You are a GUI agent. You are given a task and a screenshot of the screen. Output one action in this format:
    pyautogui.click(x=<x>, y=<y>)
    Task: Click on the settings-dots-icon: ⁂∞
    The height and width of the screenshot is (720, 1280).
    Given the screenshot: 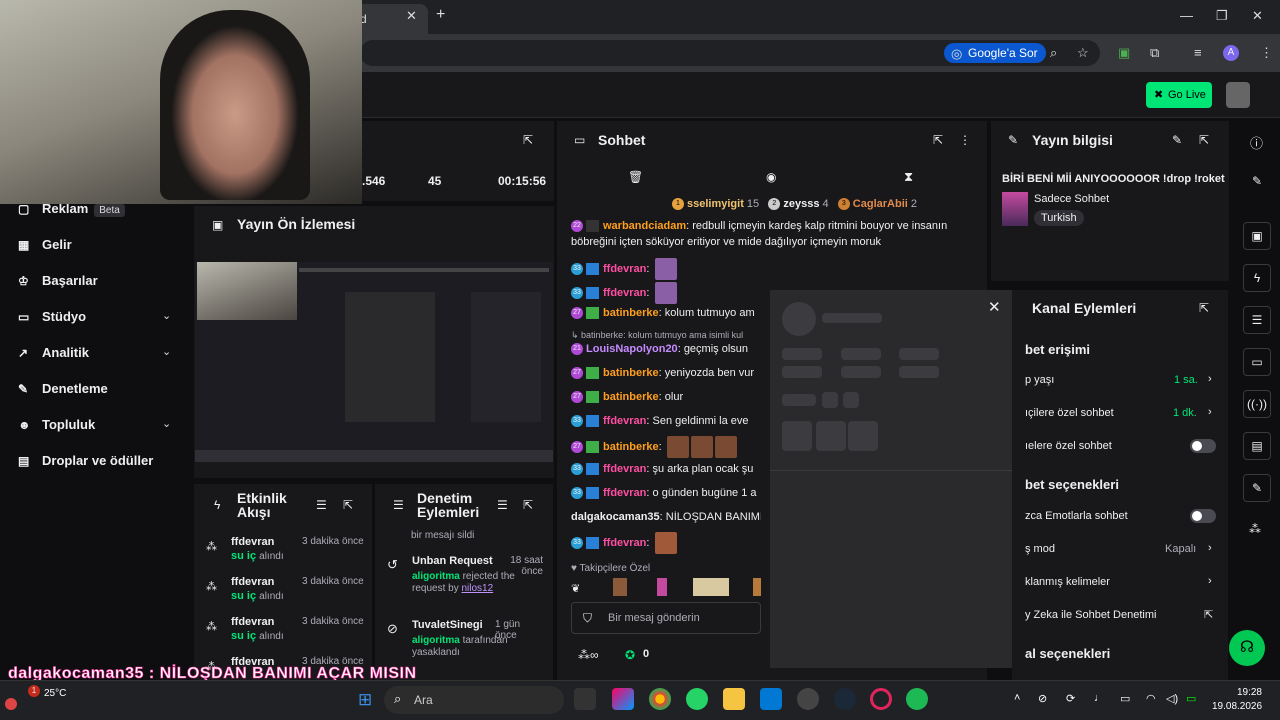 What is the action you would take?
    pyautogui.click(x=588, y=655)
    